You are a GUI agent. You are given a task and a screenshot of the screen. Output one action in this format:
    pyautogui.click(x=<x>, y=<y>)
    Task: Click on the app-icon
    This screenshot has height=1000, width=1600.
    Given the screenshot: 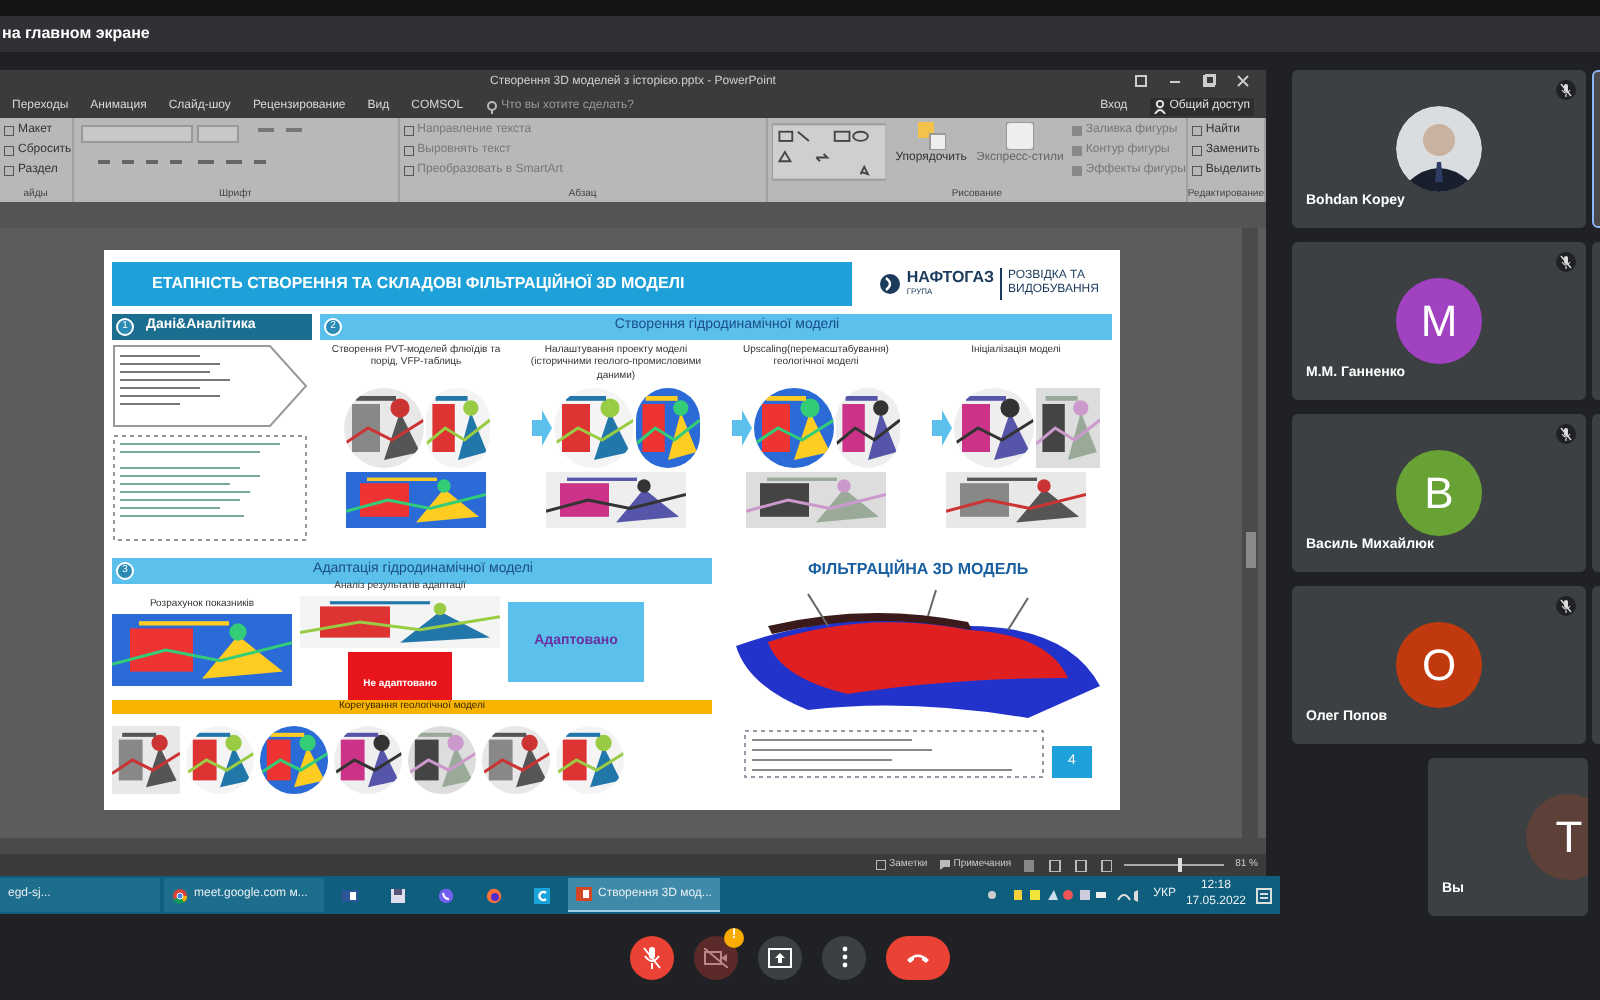 What is the action you would take?
    pyautogui.click(x=542, y=895)
    